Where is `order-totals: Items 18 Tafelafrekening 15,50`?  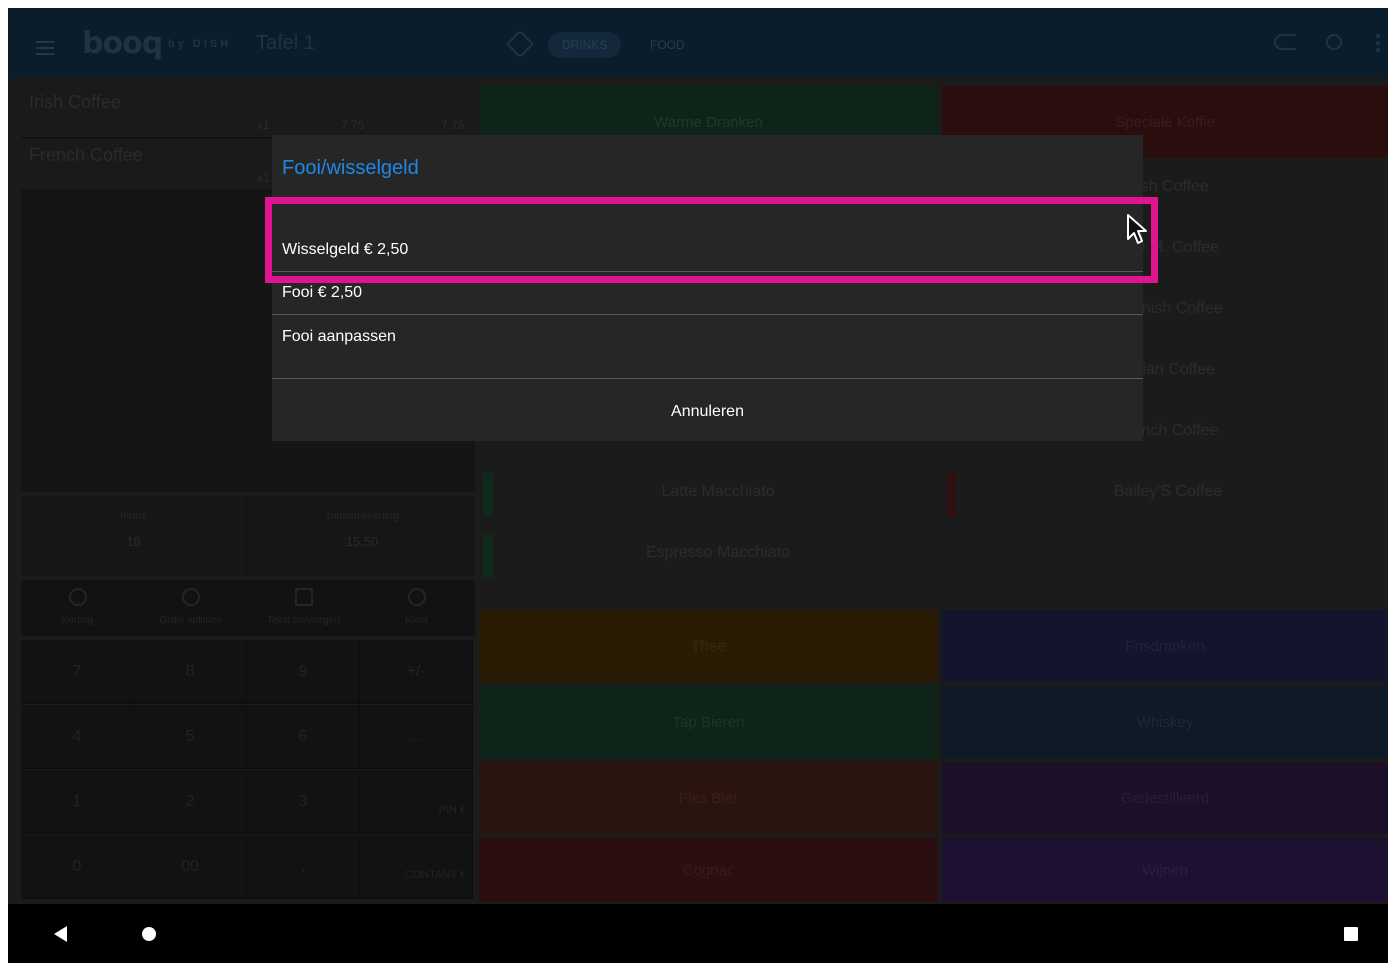 order-totals: Items 18 Tafelafrekening 15,50 is located at coordinates (248, 536).